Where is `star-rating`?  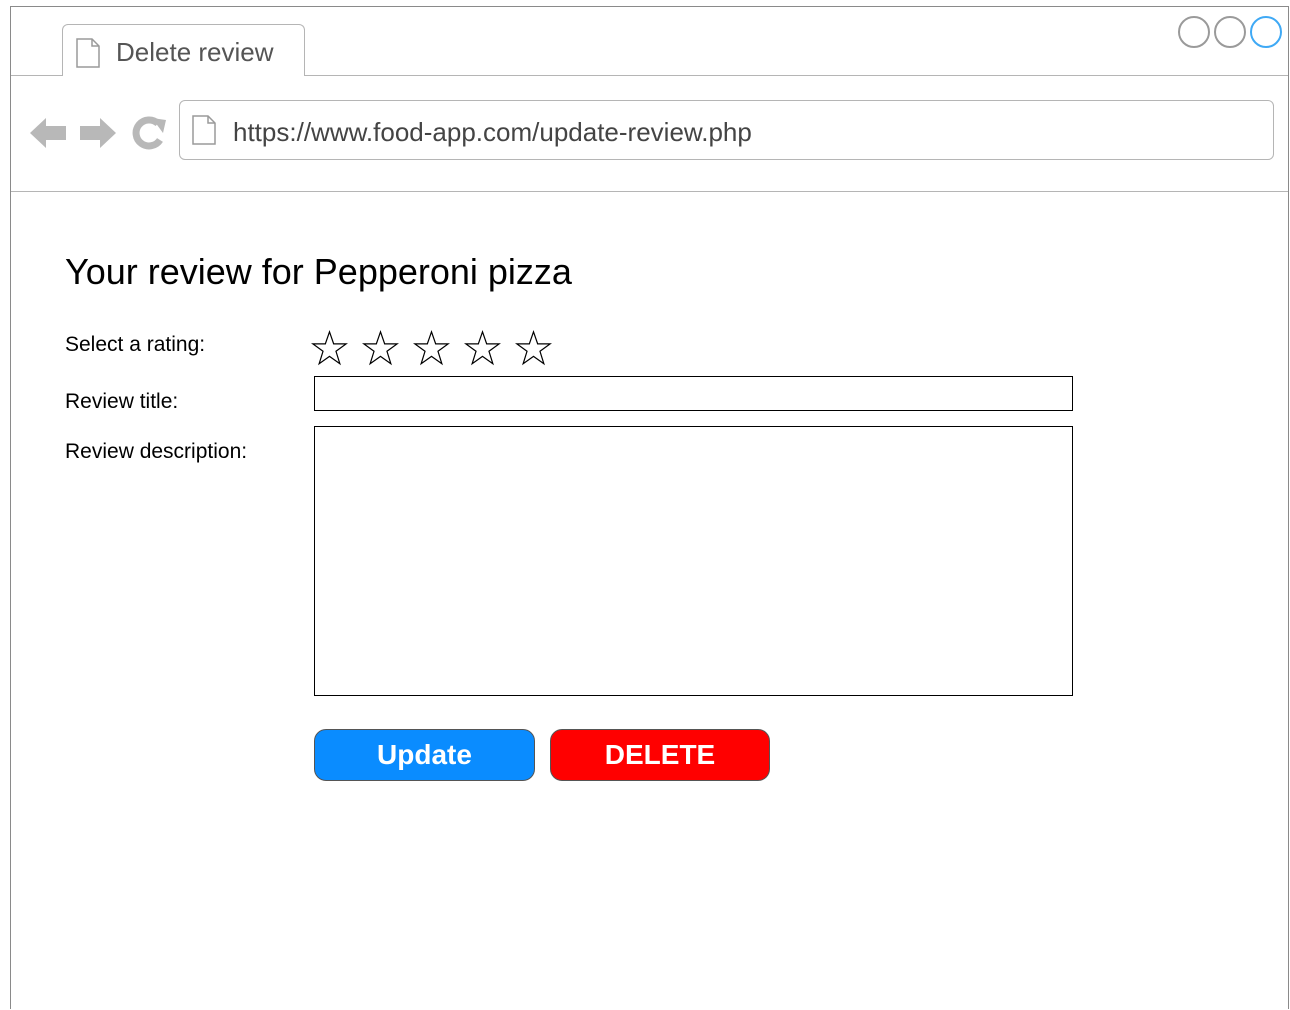 star-rating is located at coordinates (431, 349).